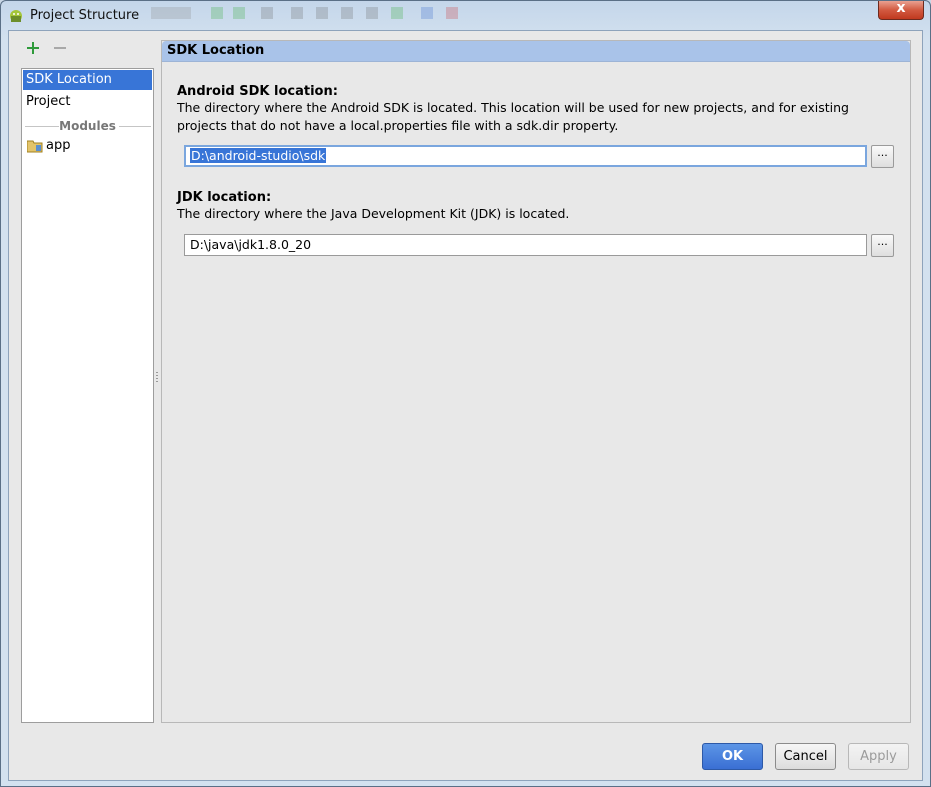 The width and height of the screenshot is (931, 787). What do you see at coordinates (805, 756) in the screenshot?
I see `cancel-button: Cancel` at bounding box center [805, 756].